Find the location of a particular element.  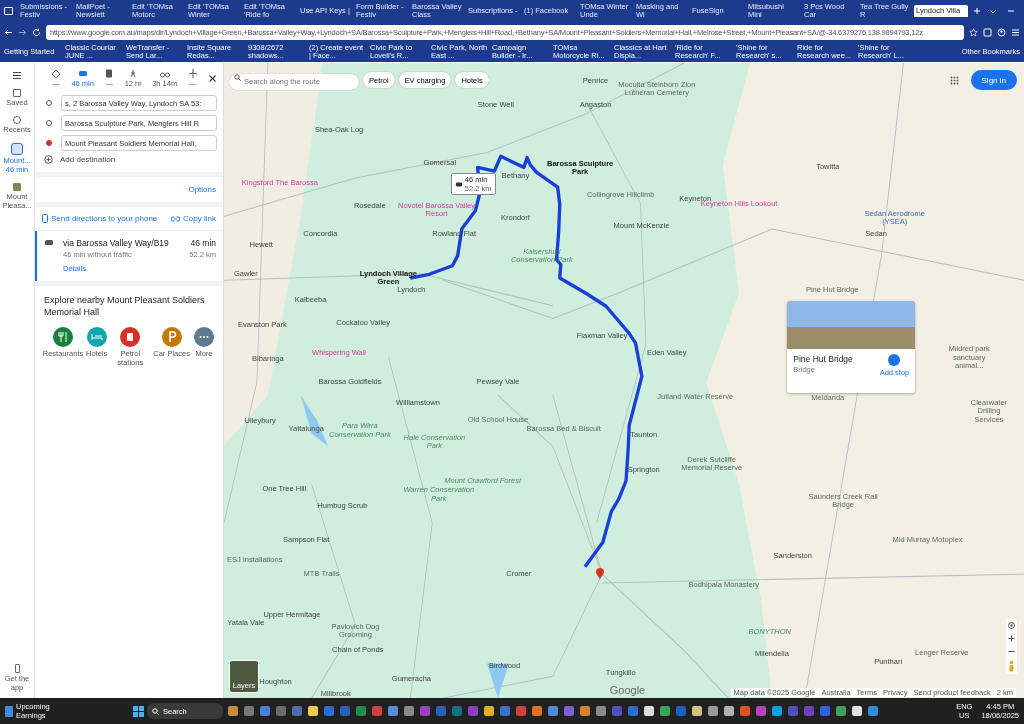

destination-pin-icon is located at coordinates (599, 573).